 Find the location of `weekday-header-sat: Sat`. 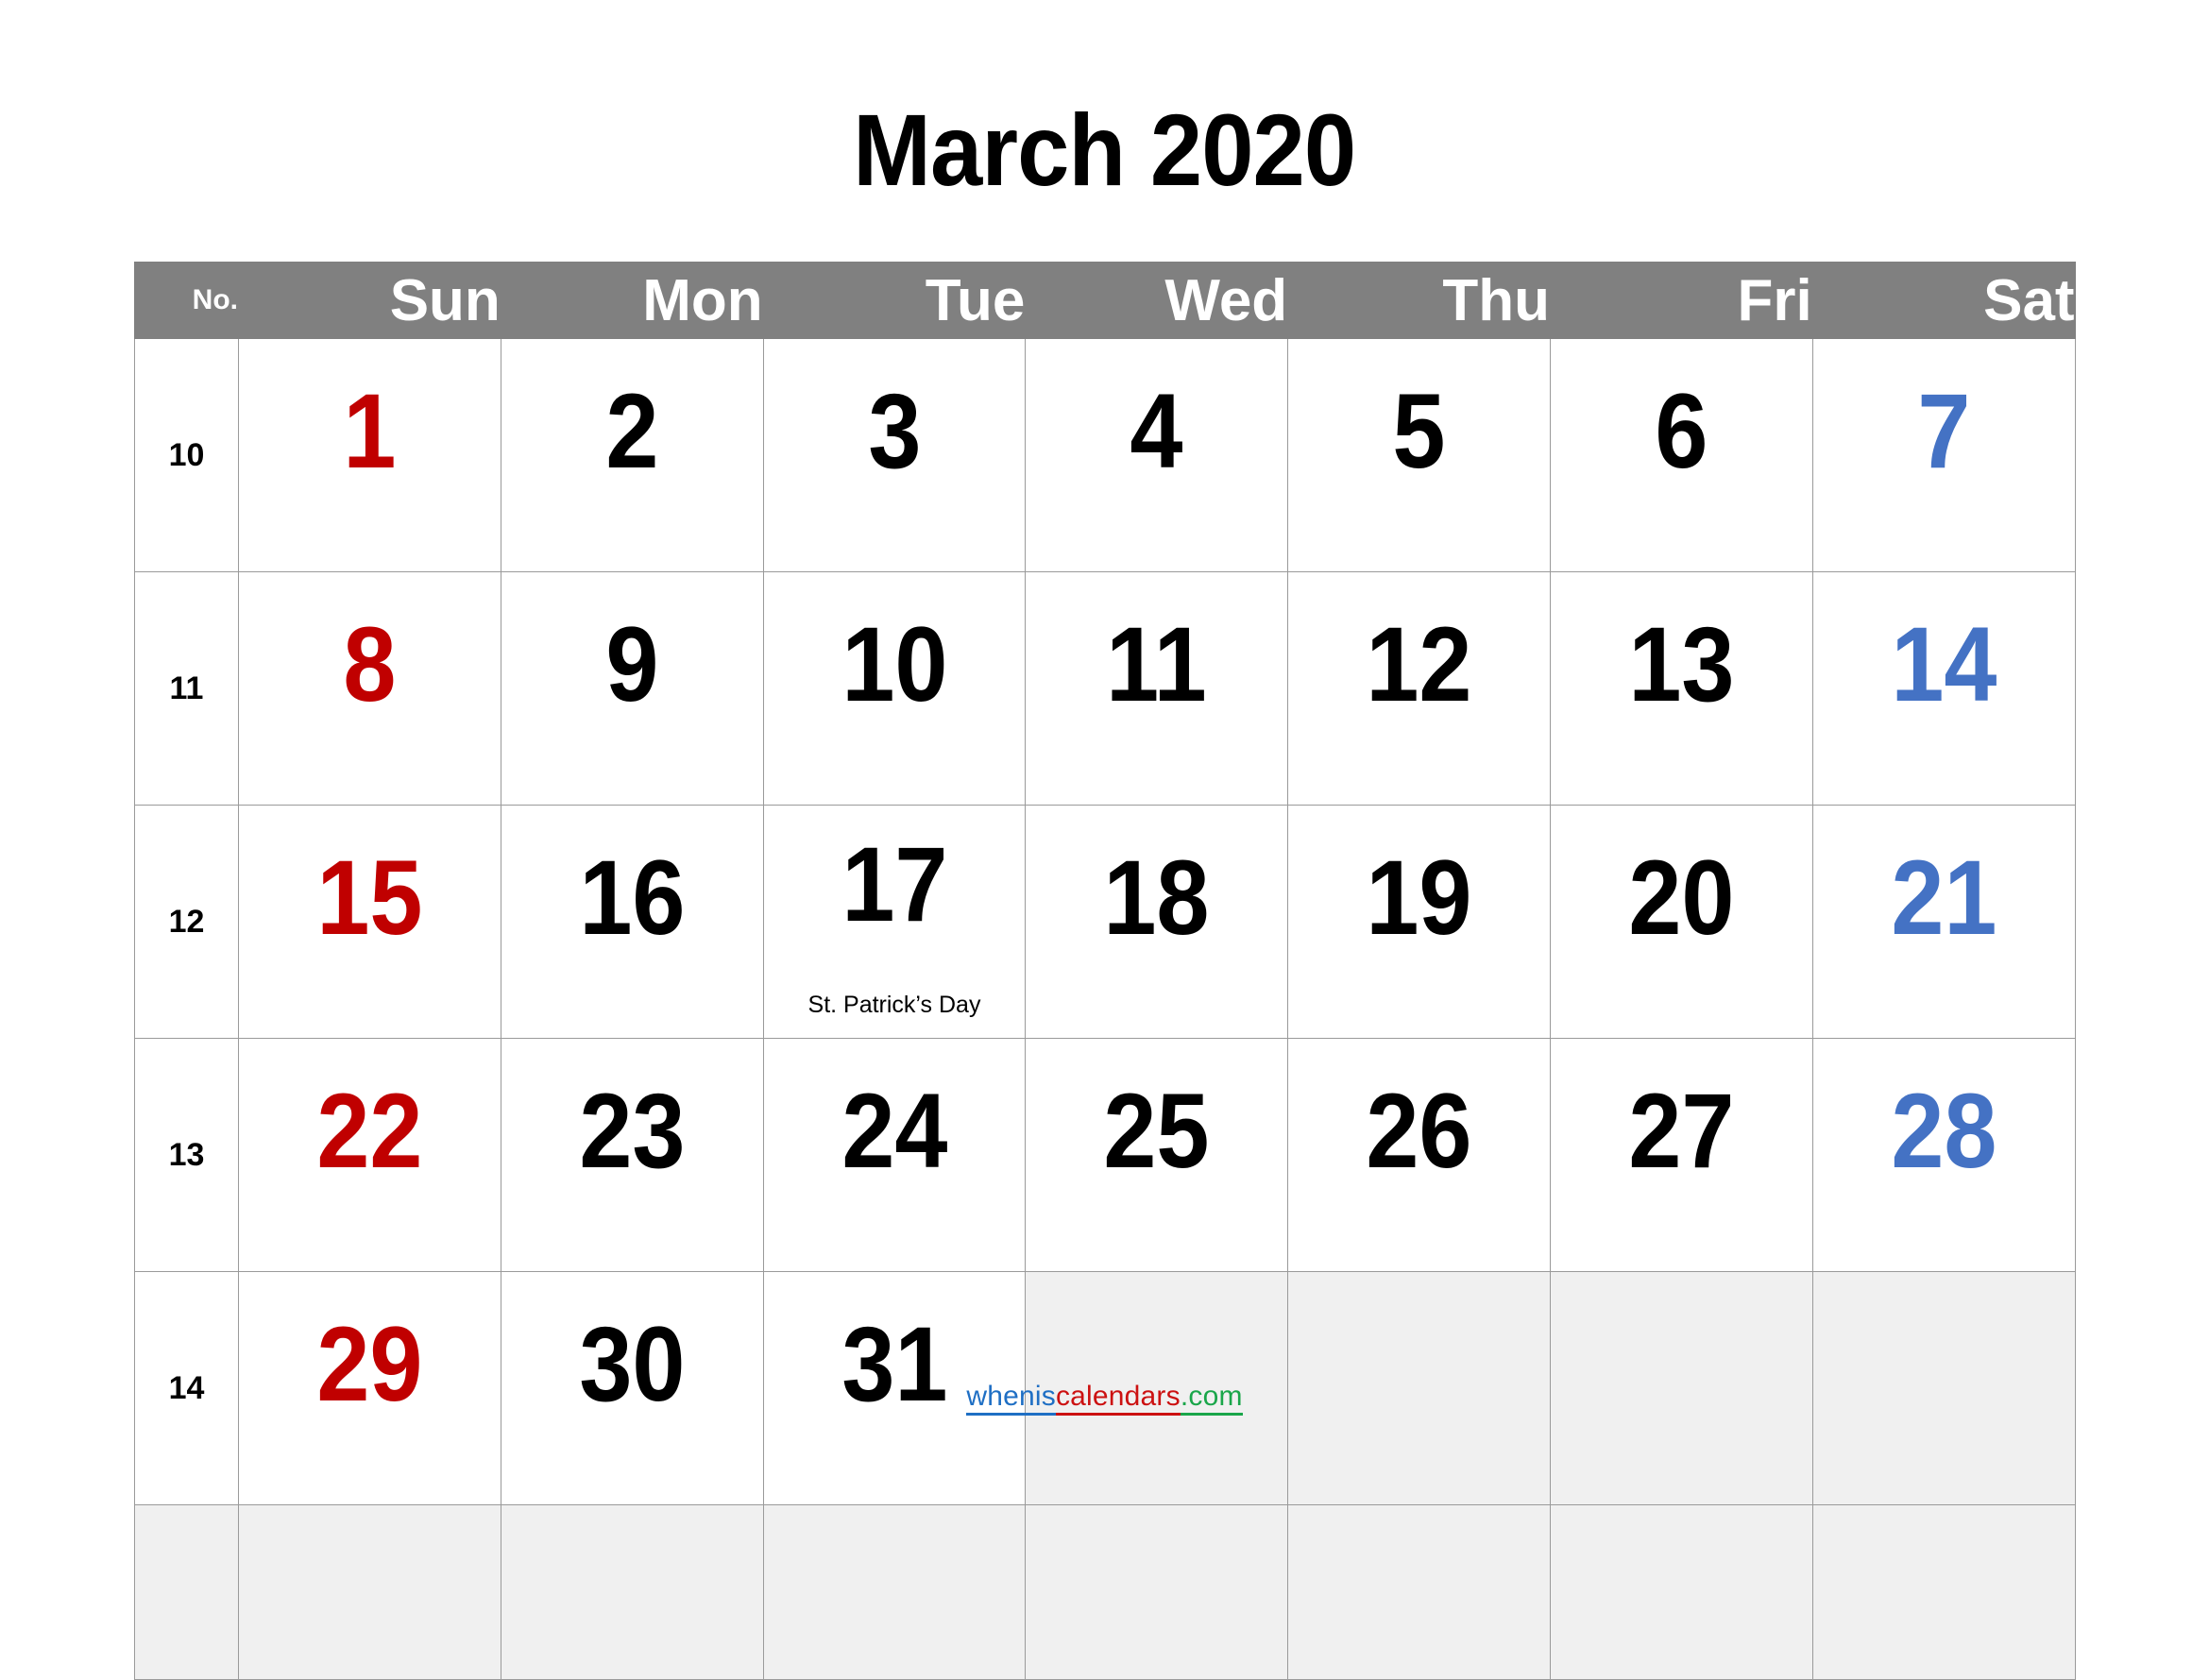

weekday-header-sat: Sat is located at coordinates (1944, 300).